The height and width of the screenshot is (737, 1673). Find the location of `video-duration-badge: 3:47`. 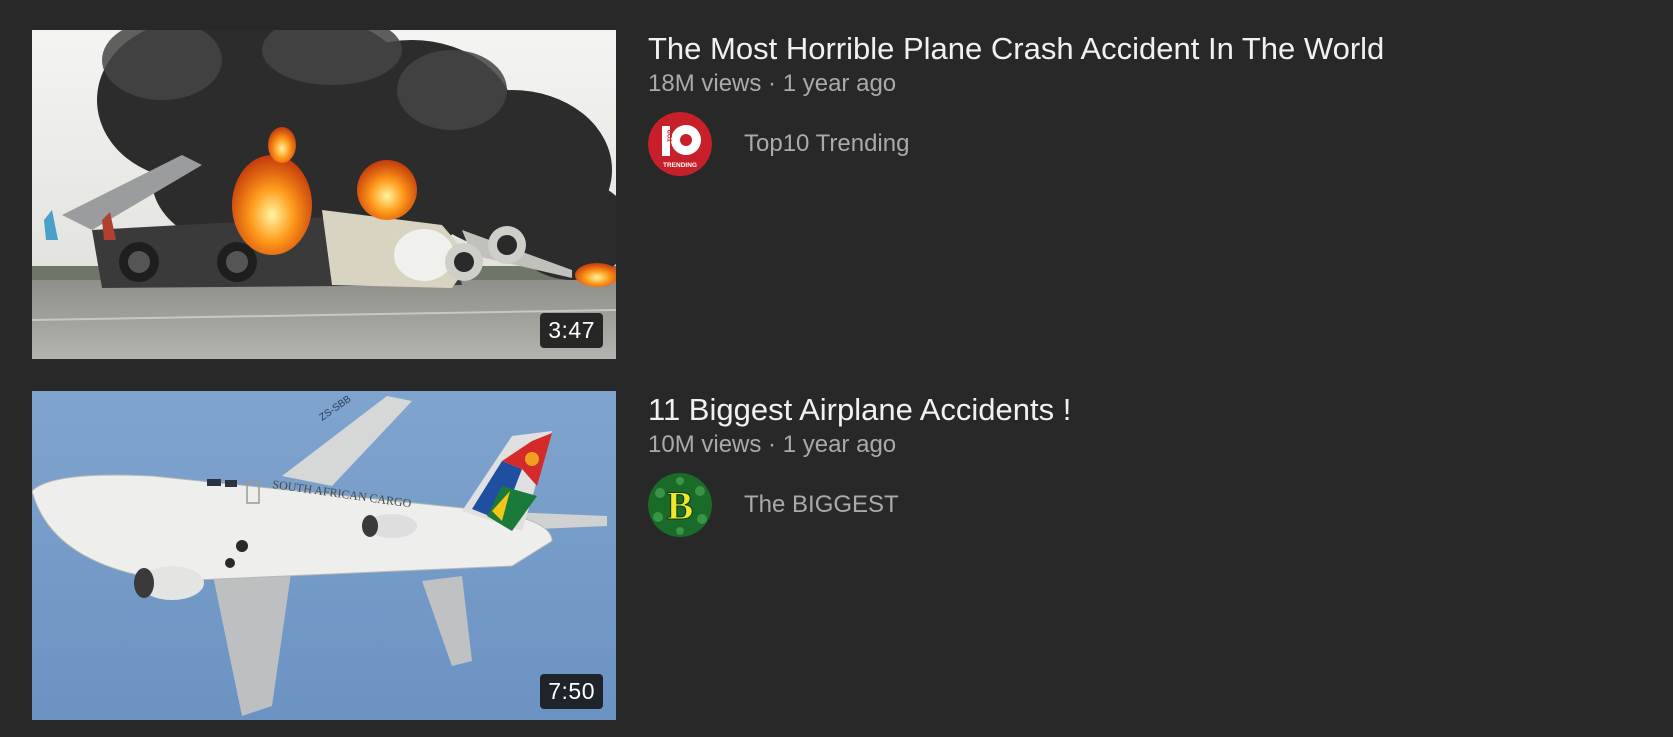

video-duration-badge: 3:47 is located at coordinates (571, 330).